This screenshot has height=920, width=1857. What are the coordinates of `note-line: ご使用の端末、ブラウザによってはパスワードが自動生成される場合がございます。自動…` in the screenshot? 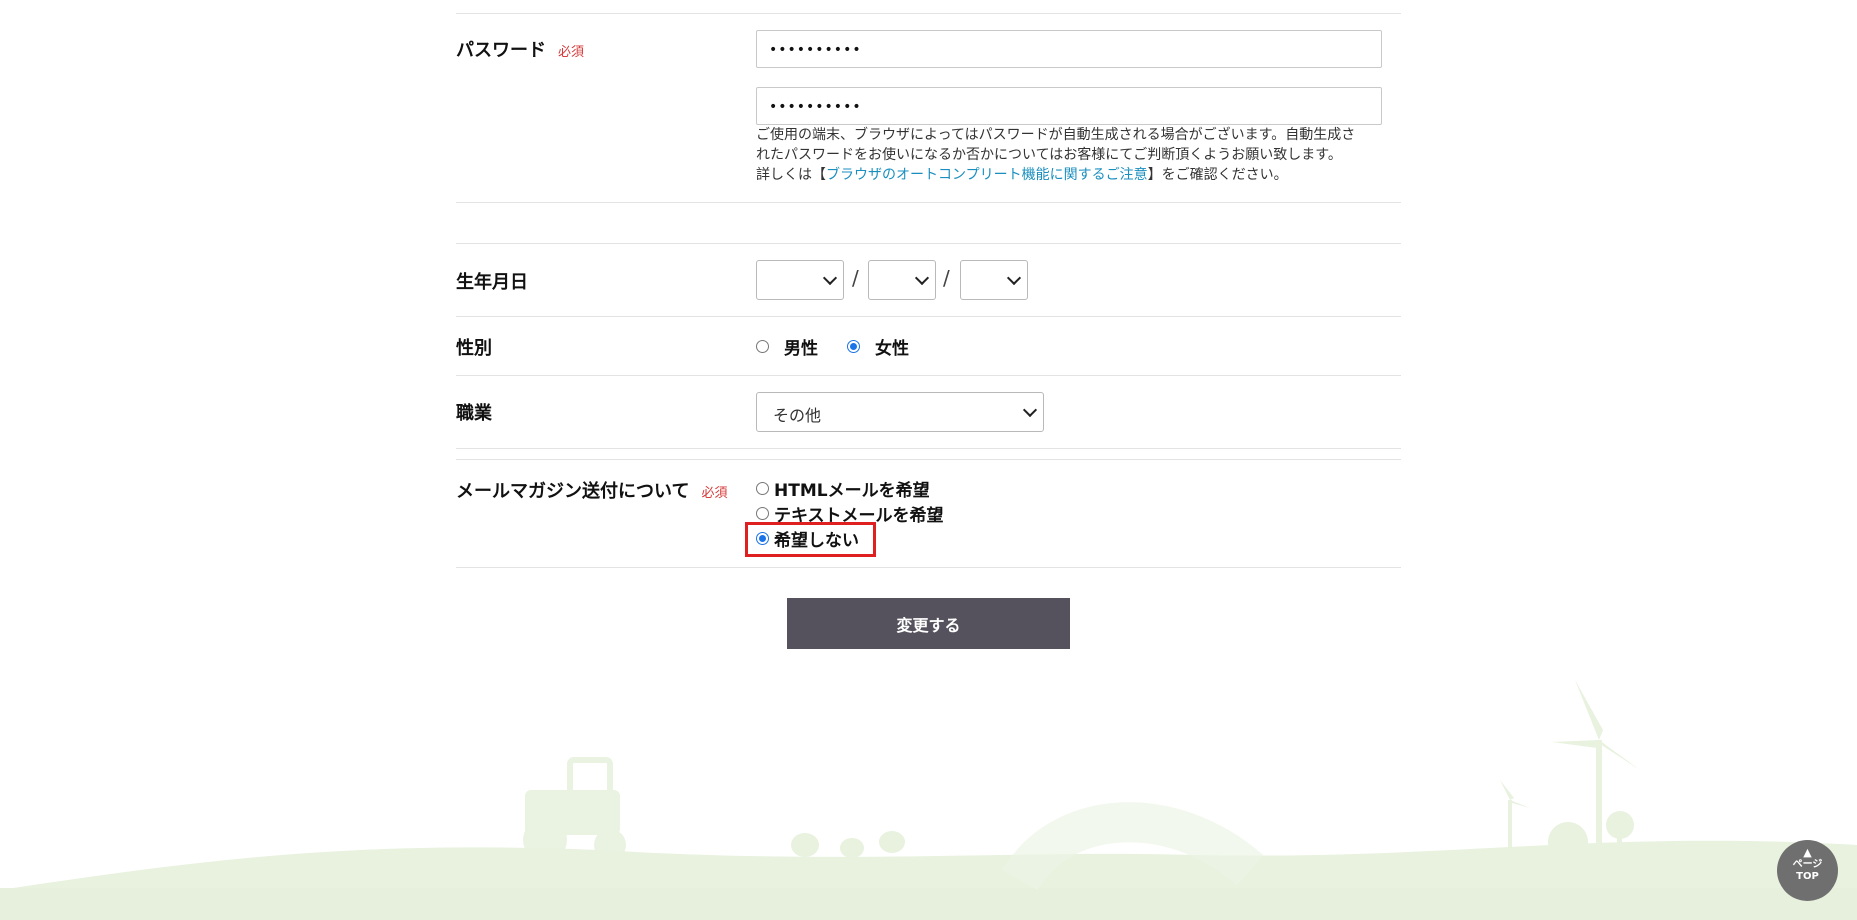 It's located at (1056, 135).